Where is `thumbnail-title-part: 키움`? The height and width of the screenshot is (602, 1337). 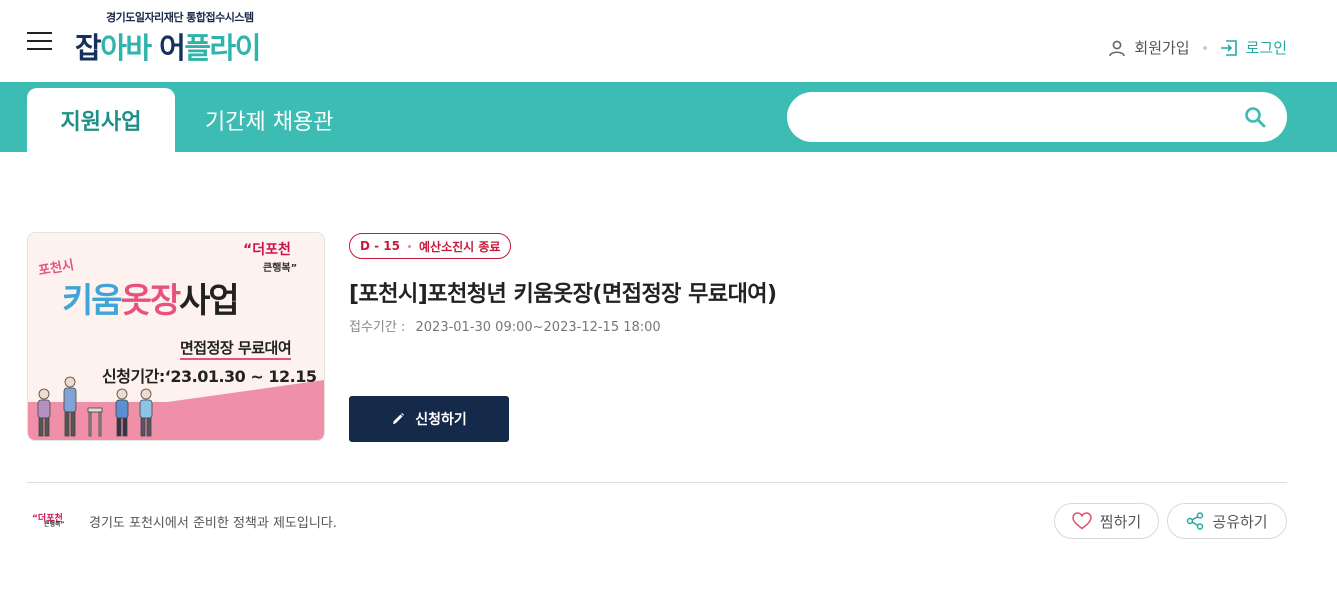 thumbnail-title-part: 키움 is located at coordinates (92, 301).